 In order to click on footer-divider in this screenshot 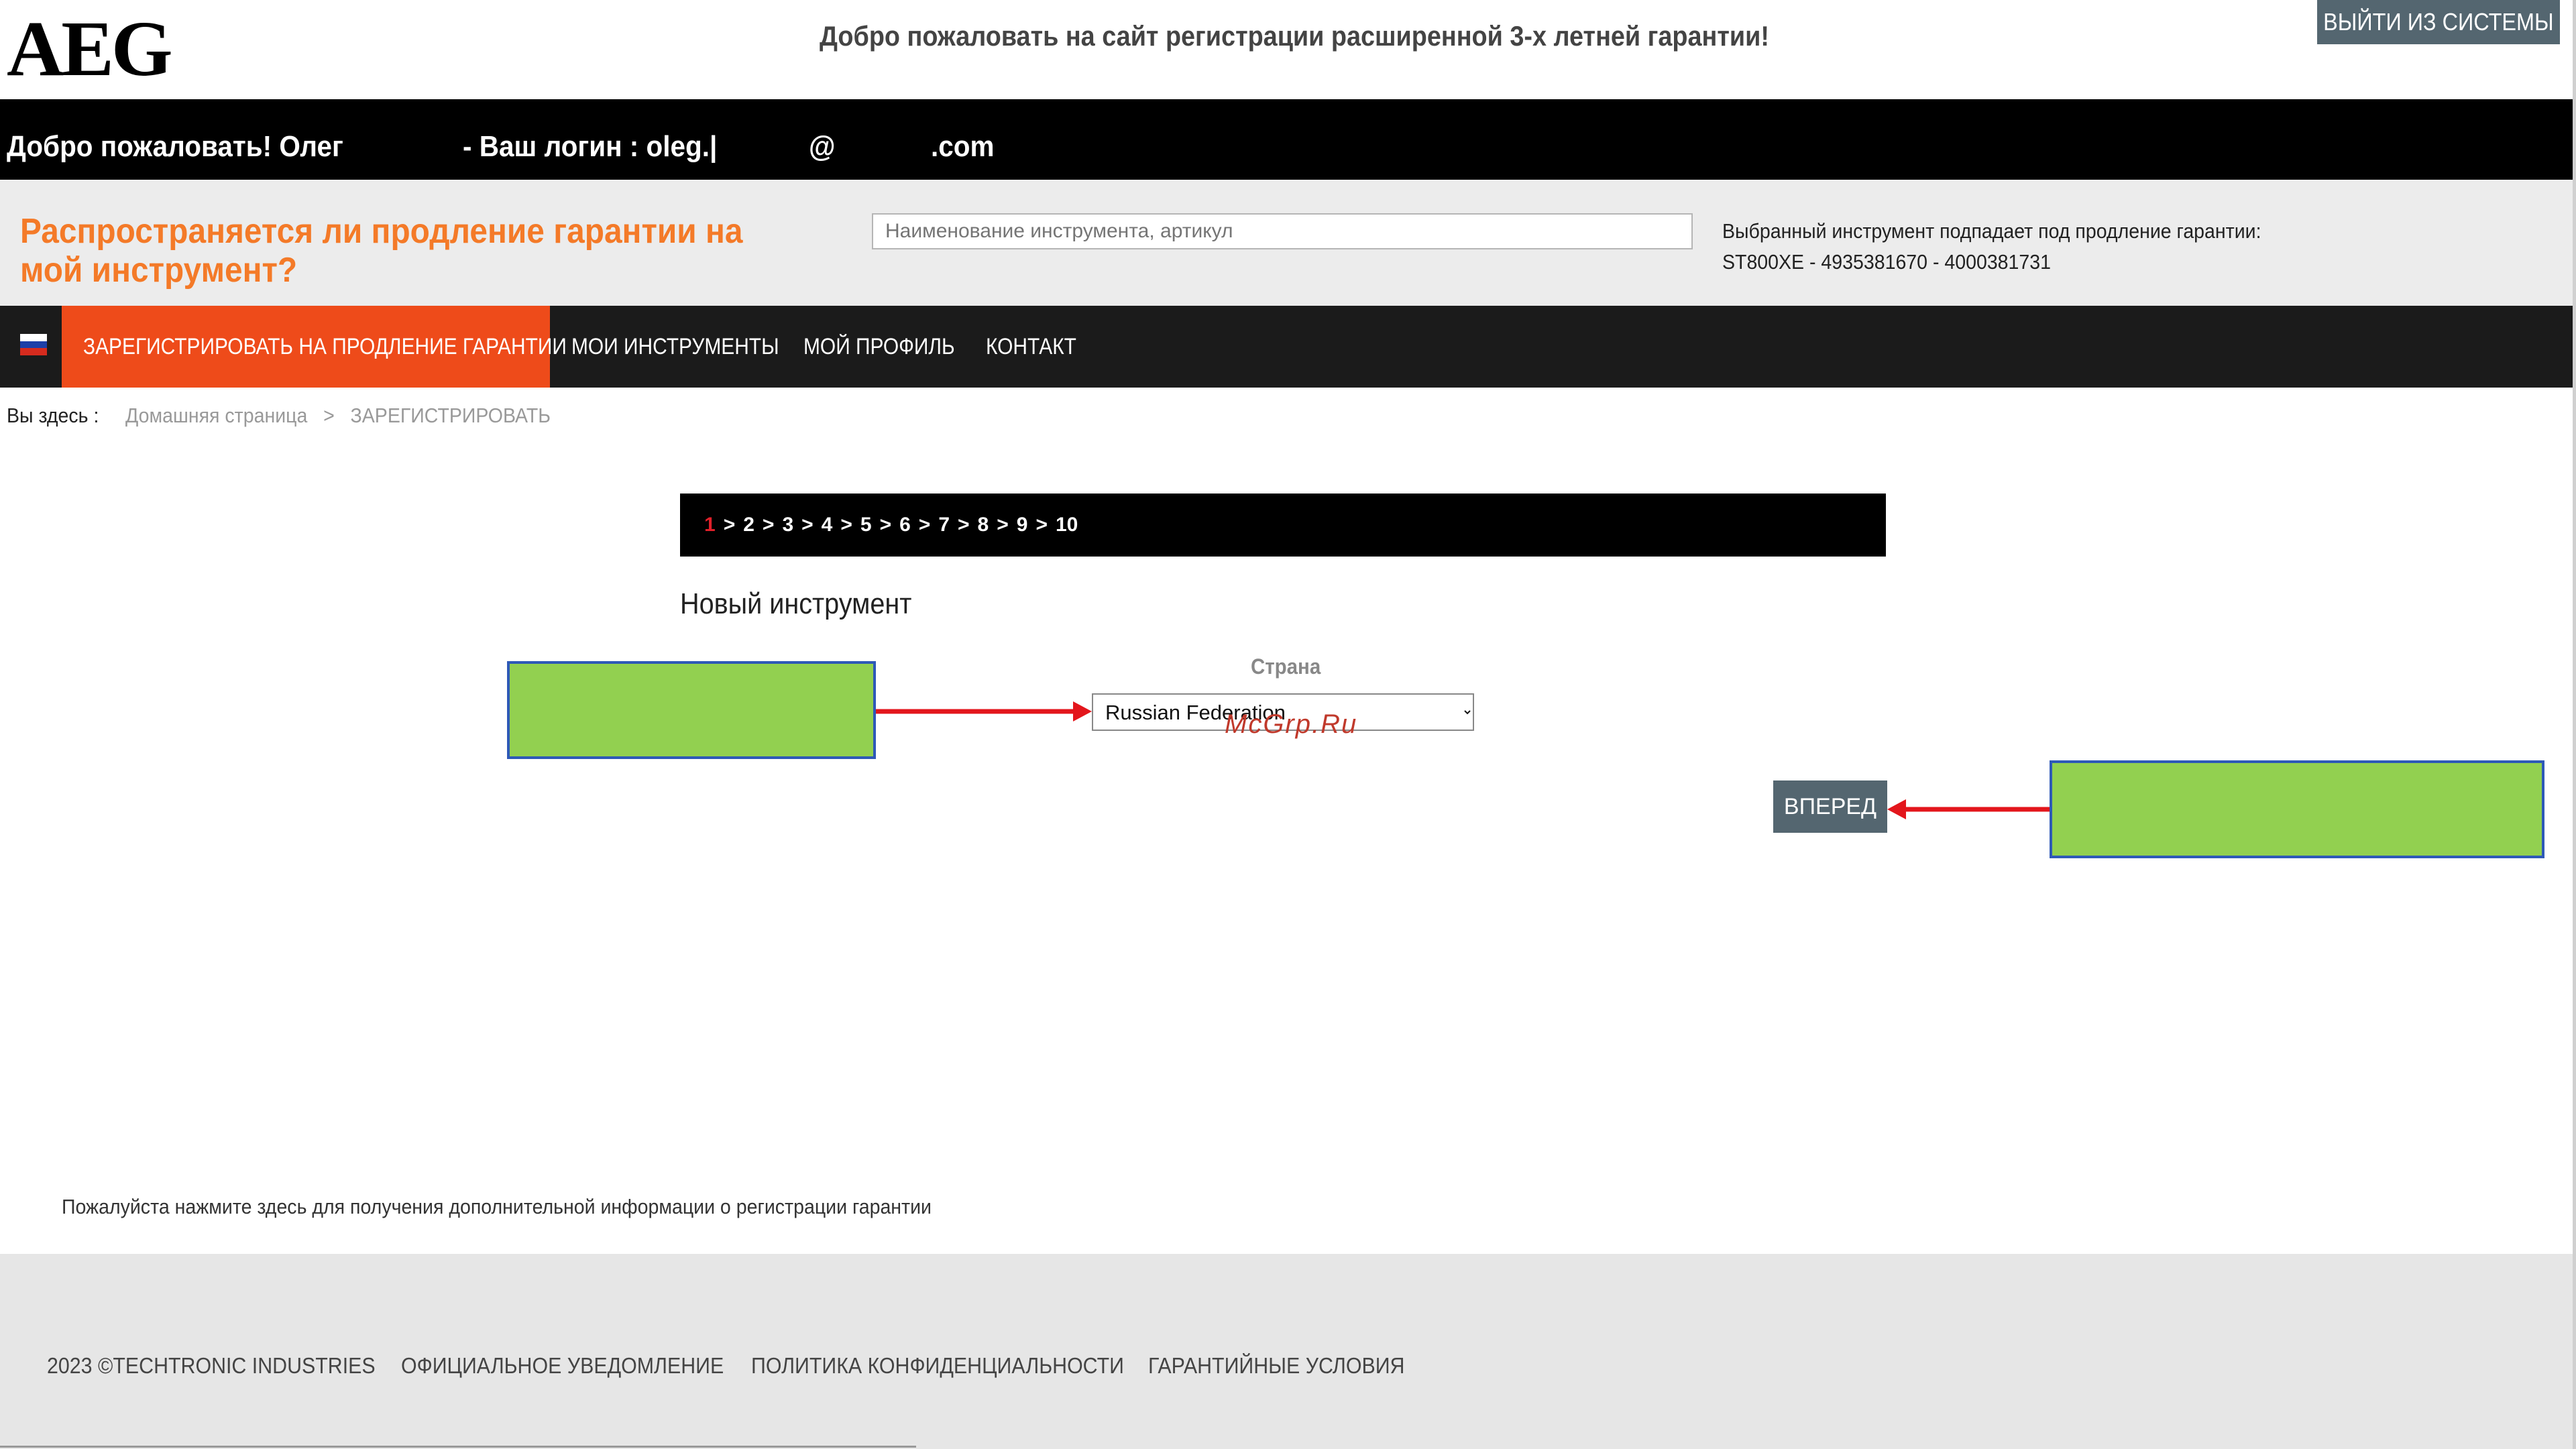, I will do `click(458, 1447)`.